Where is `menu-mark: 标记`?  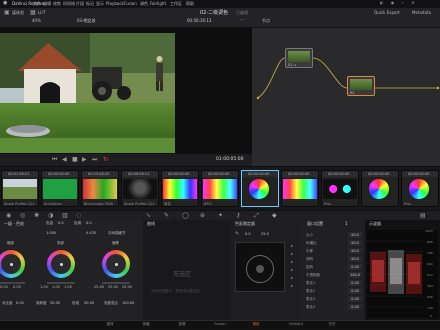 menu-mark: 标记 is located at coordinates (90, 4).